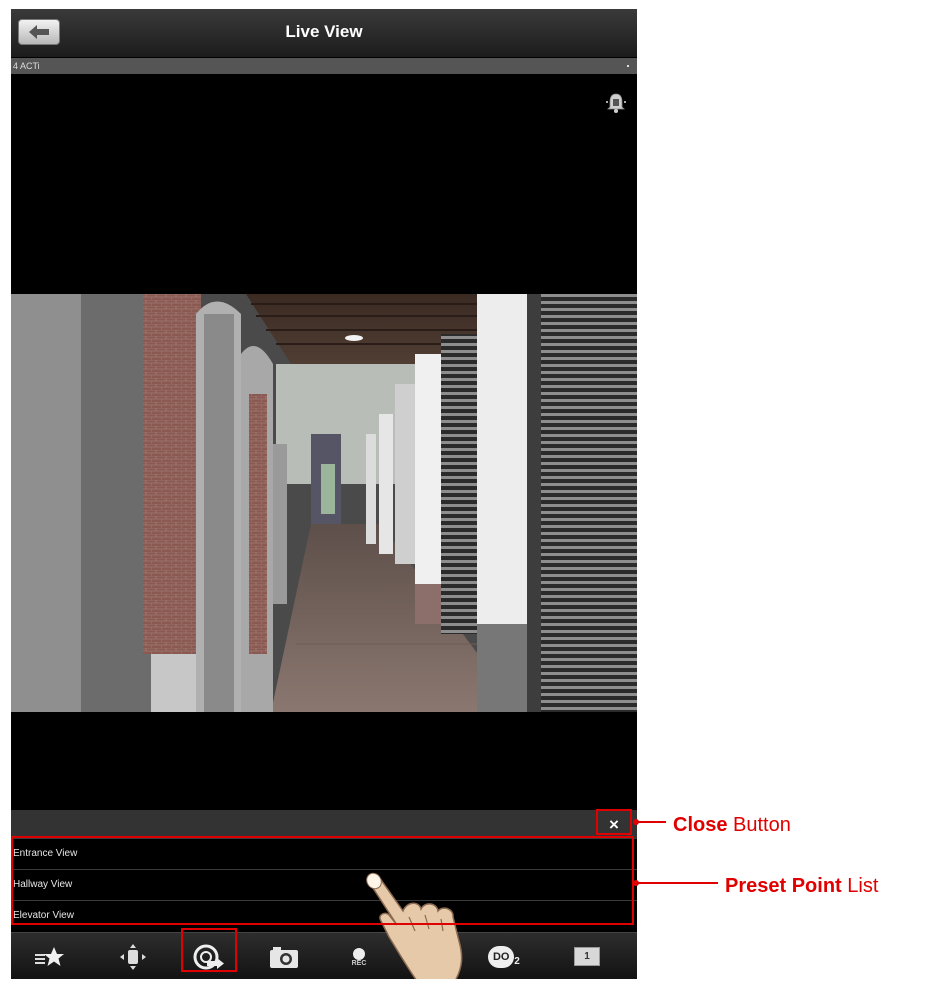  I want to click on preset-leader-line, so click(677, 883).